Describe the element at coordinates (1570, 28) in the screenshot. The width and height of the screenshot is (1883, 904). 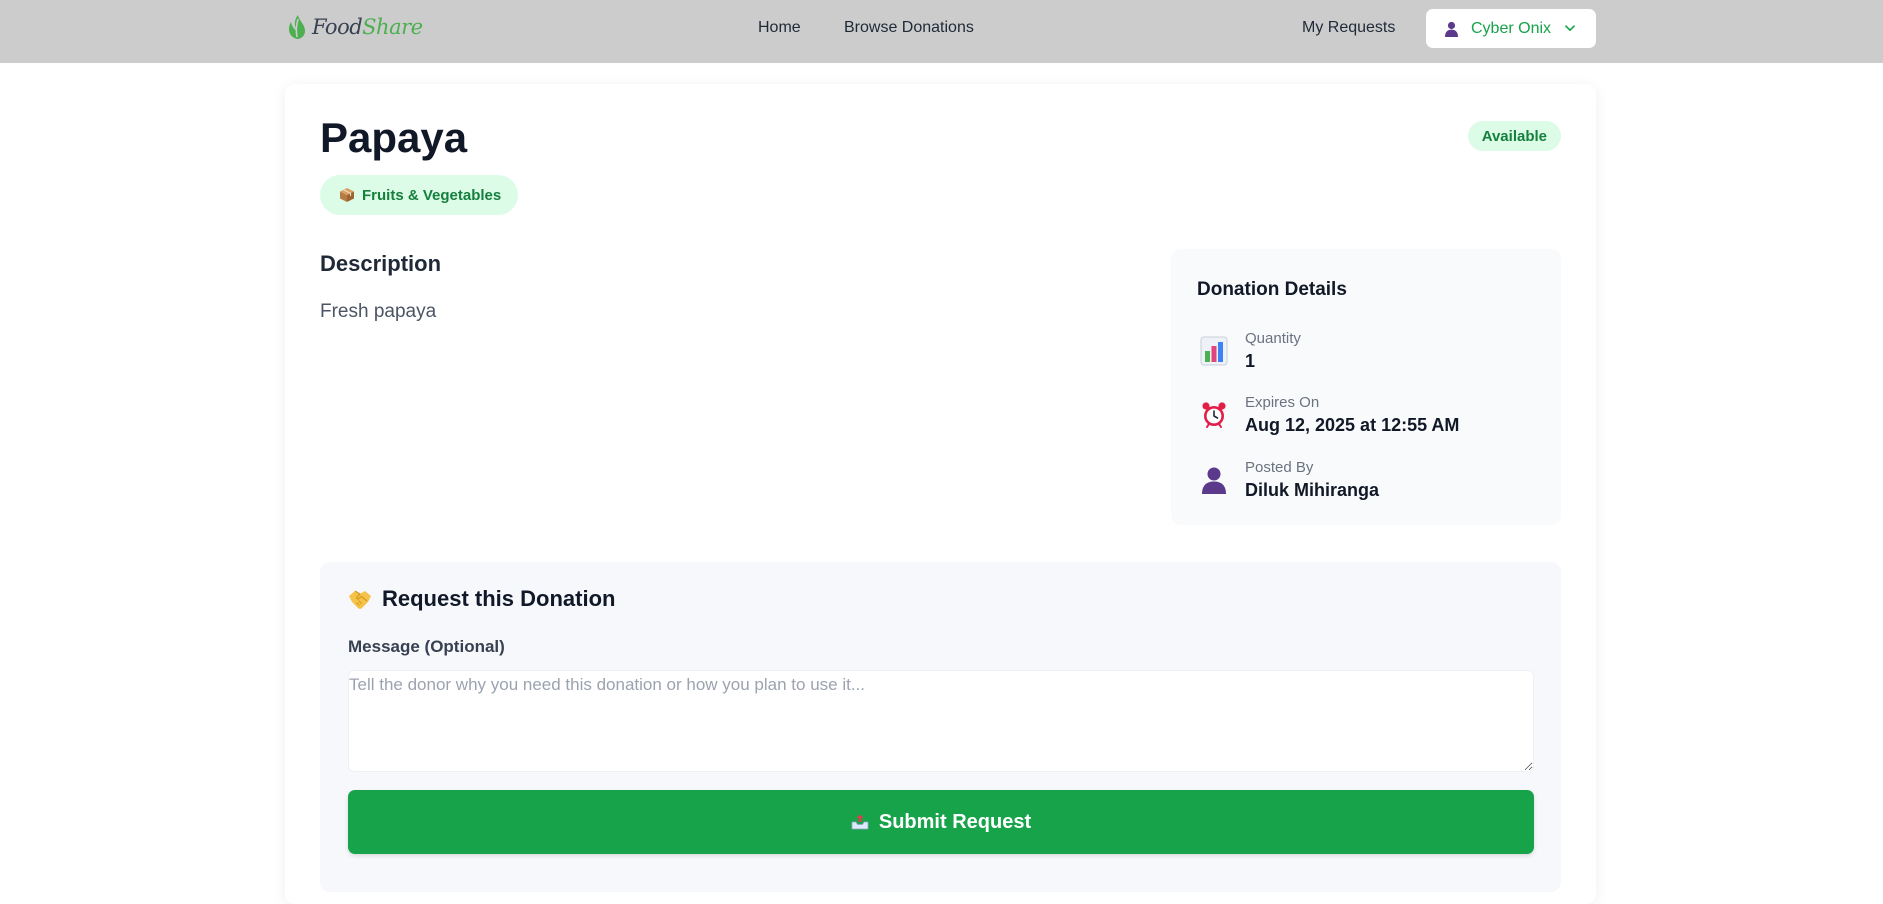
I see `chevron-down-icon` at that location.